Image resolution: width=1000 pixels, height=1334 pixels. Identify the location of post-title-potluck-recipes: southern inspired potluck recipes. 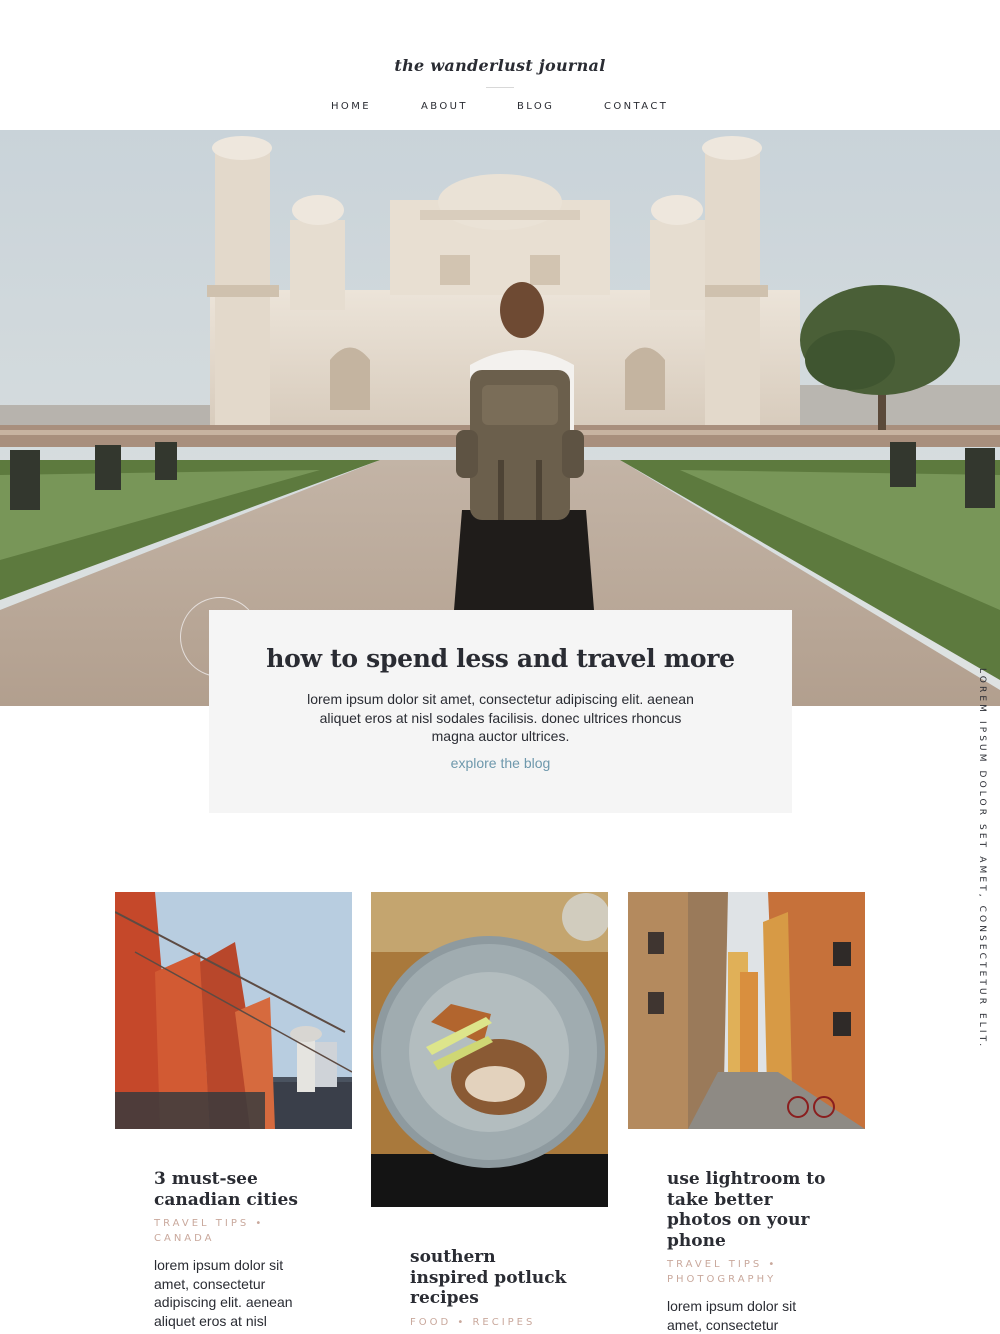
(505, 1278).